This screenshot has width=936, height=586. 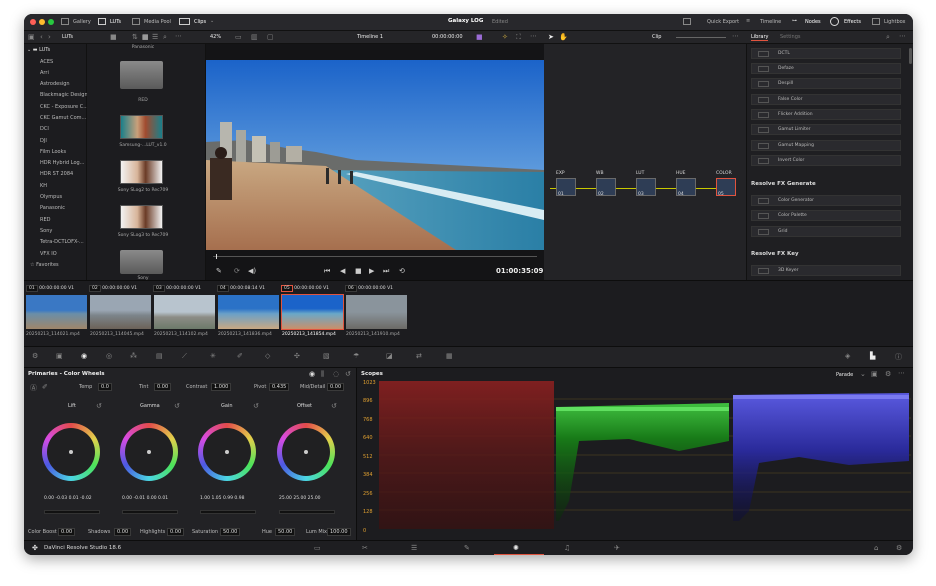 What do you see at coordinates (617, 548) in the screenshot?
I see `deliver-page-icon: ✈` at bounding box center [617, 548].